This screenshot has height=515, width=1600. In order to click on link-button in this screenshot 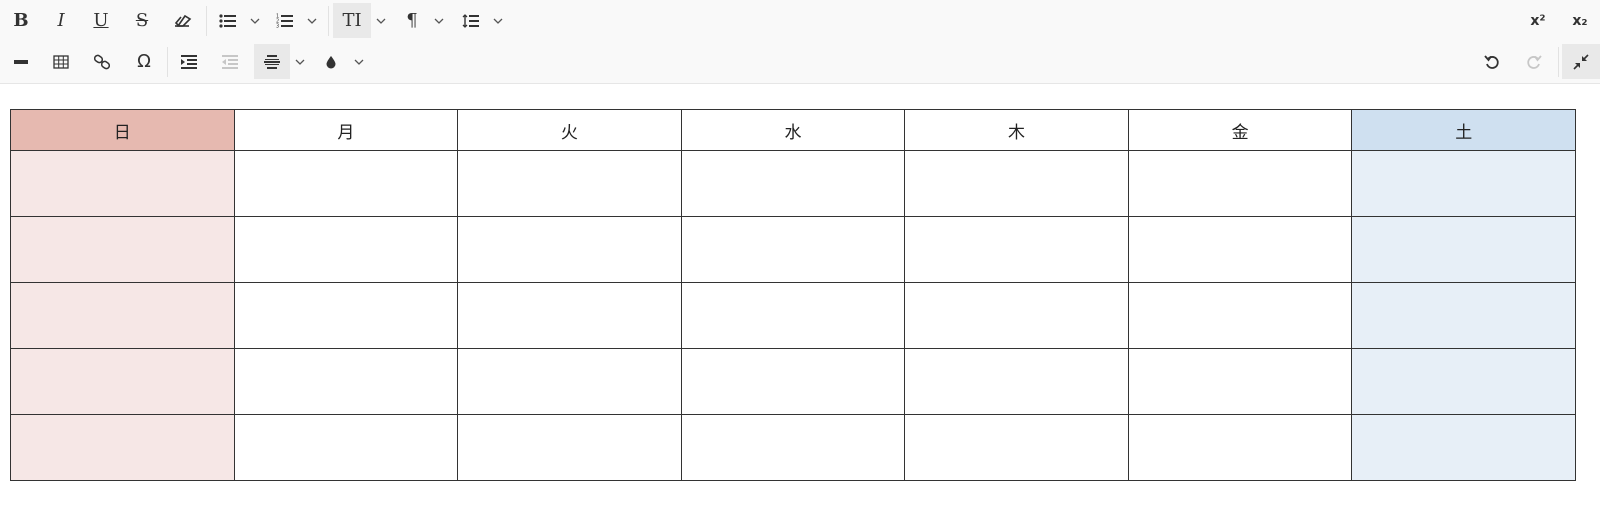, I will do `click(102, 61)`.